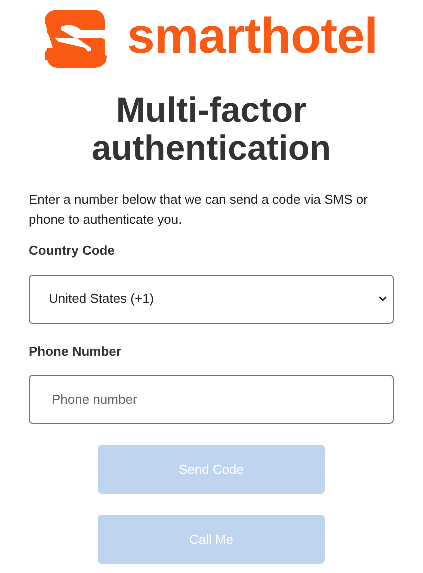  Describe the element at coordinates (76, 39) in the screenshot. I see `logo-icon` at that location.